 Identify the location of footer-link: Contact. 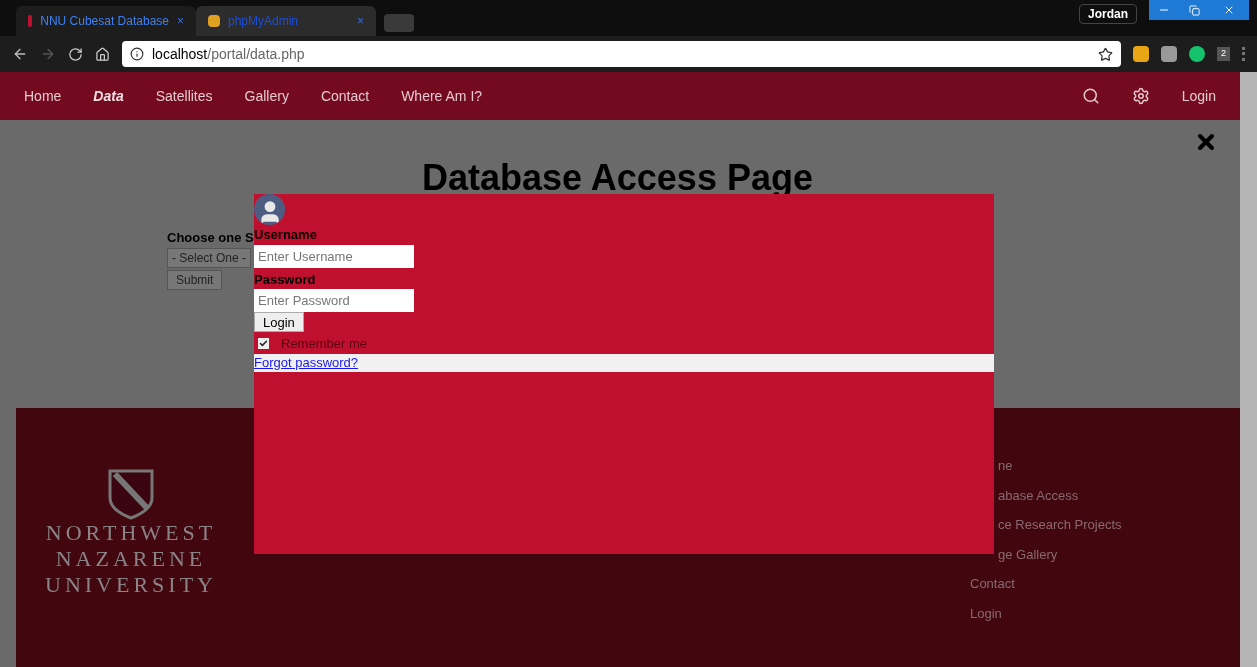
(992, 584).